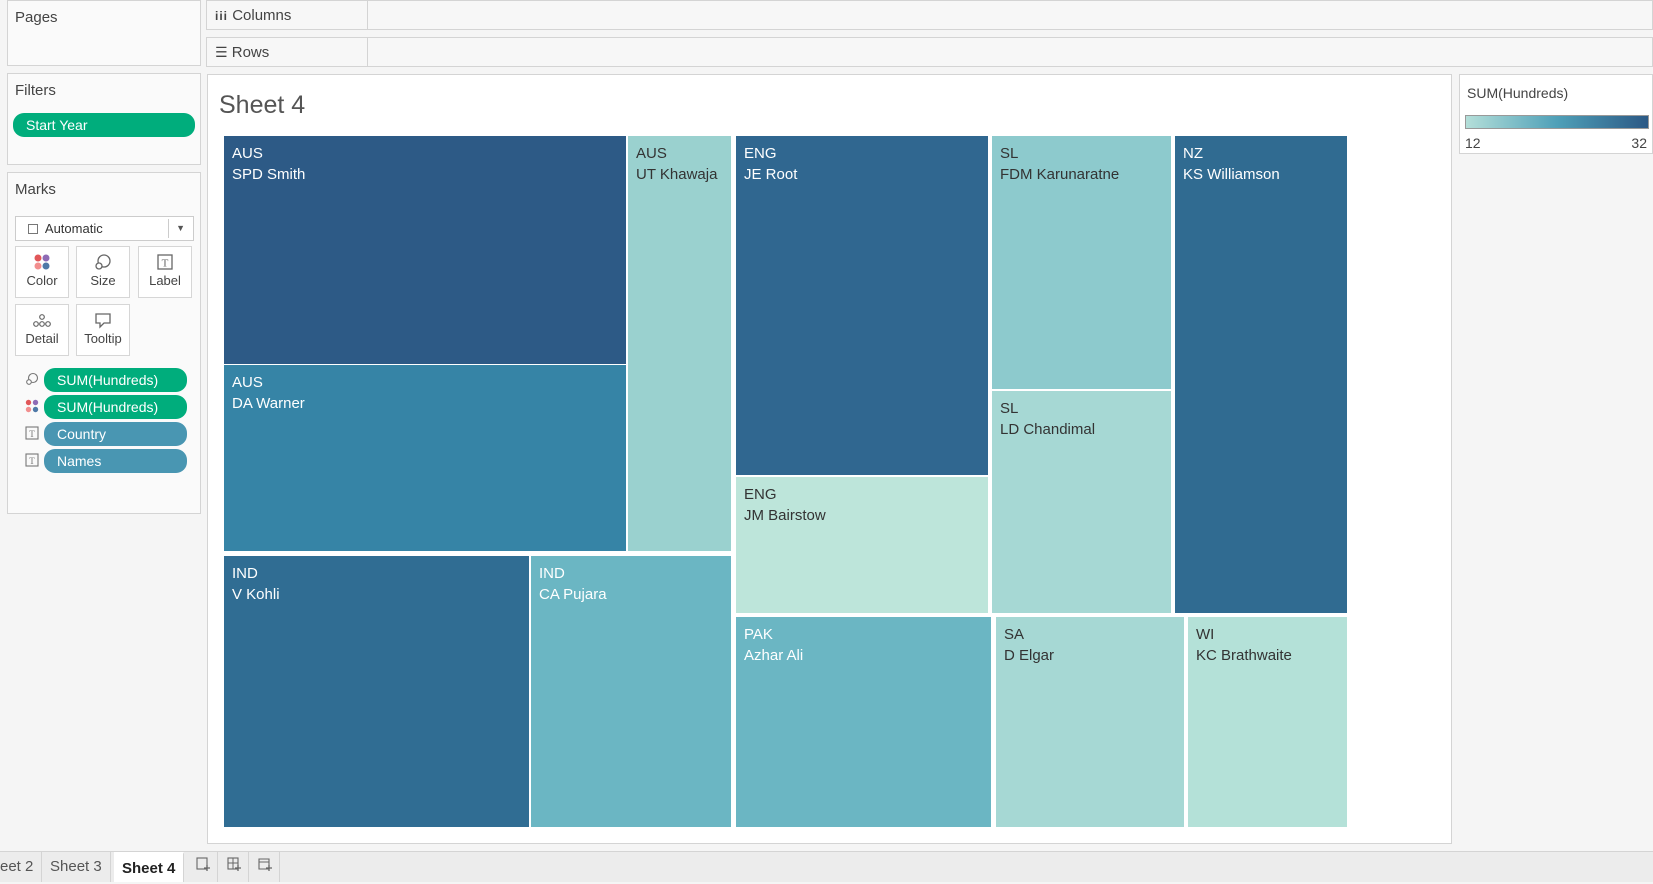 The height and width of the screenshot is (884, 1653). What do you see at coordinates (165, 280) in the screenshot?
I see `label-button-label: Label` at bounding box center [165, 280].